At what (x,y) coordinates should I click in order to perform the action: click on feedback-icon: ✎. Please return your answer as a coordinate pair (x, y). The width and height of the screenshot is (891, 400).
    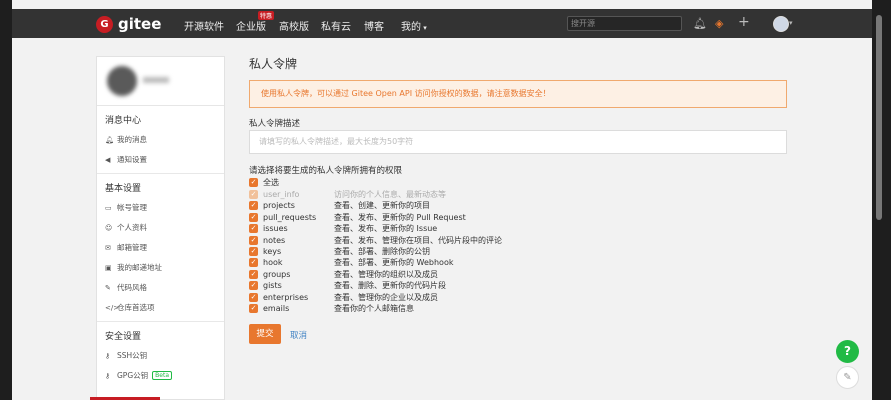
    Looking at the image, I should click on (847, 377).